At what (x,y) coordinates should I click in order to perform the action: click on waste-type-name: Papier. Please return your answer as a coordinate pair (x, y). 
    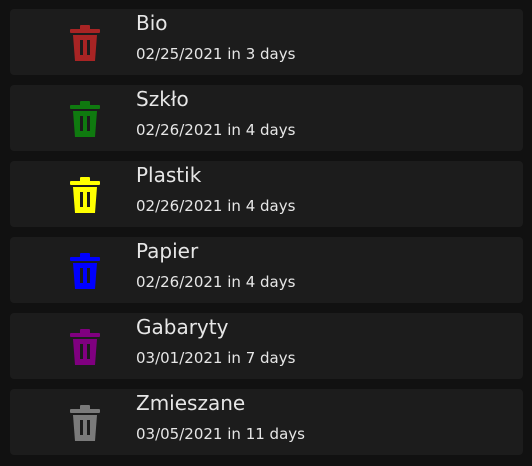
    Looking at the image, I should click on (167, 251).